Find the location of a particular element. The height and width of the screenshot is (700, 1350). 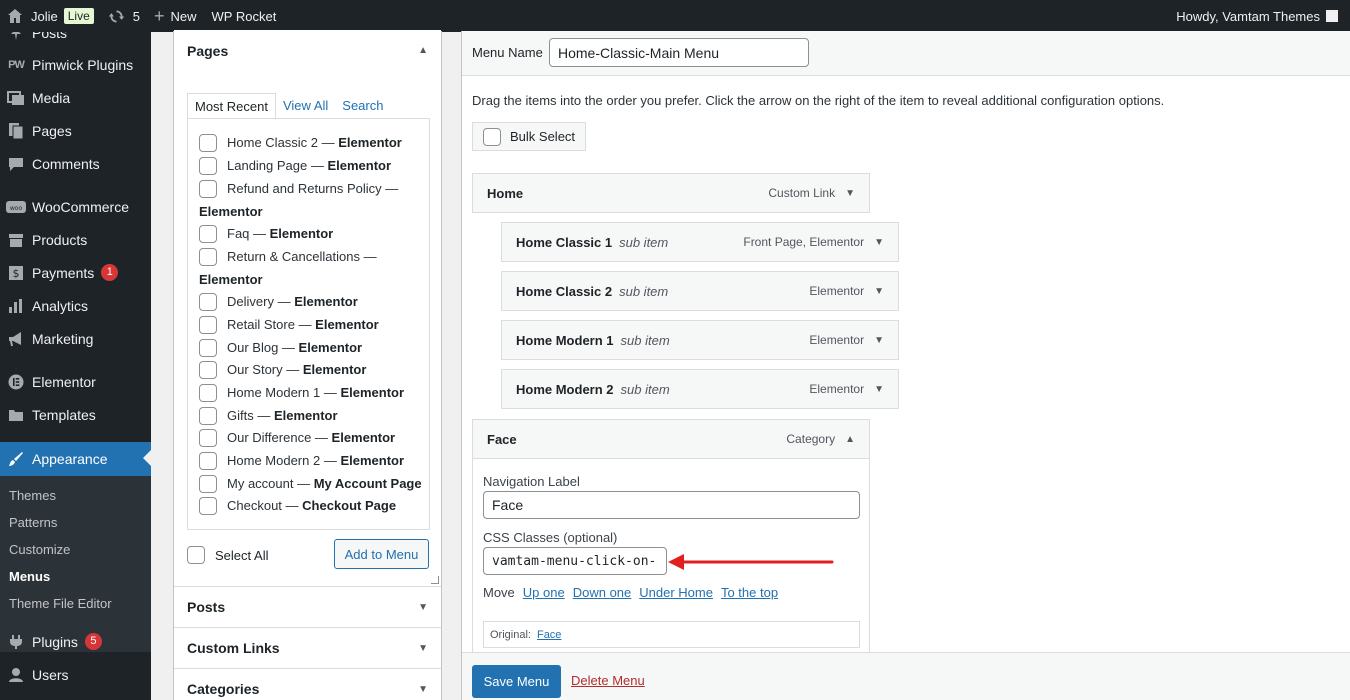

list-item: Faq — Elementor is located at coordinates (311, 234).